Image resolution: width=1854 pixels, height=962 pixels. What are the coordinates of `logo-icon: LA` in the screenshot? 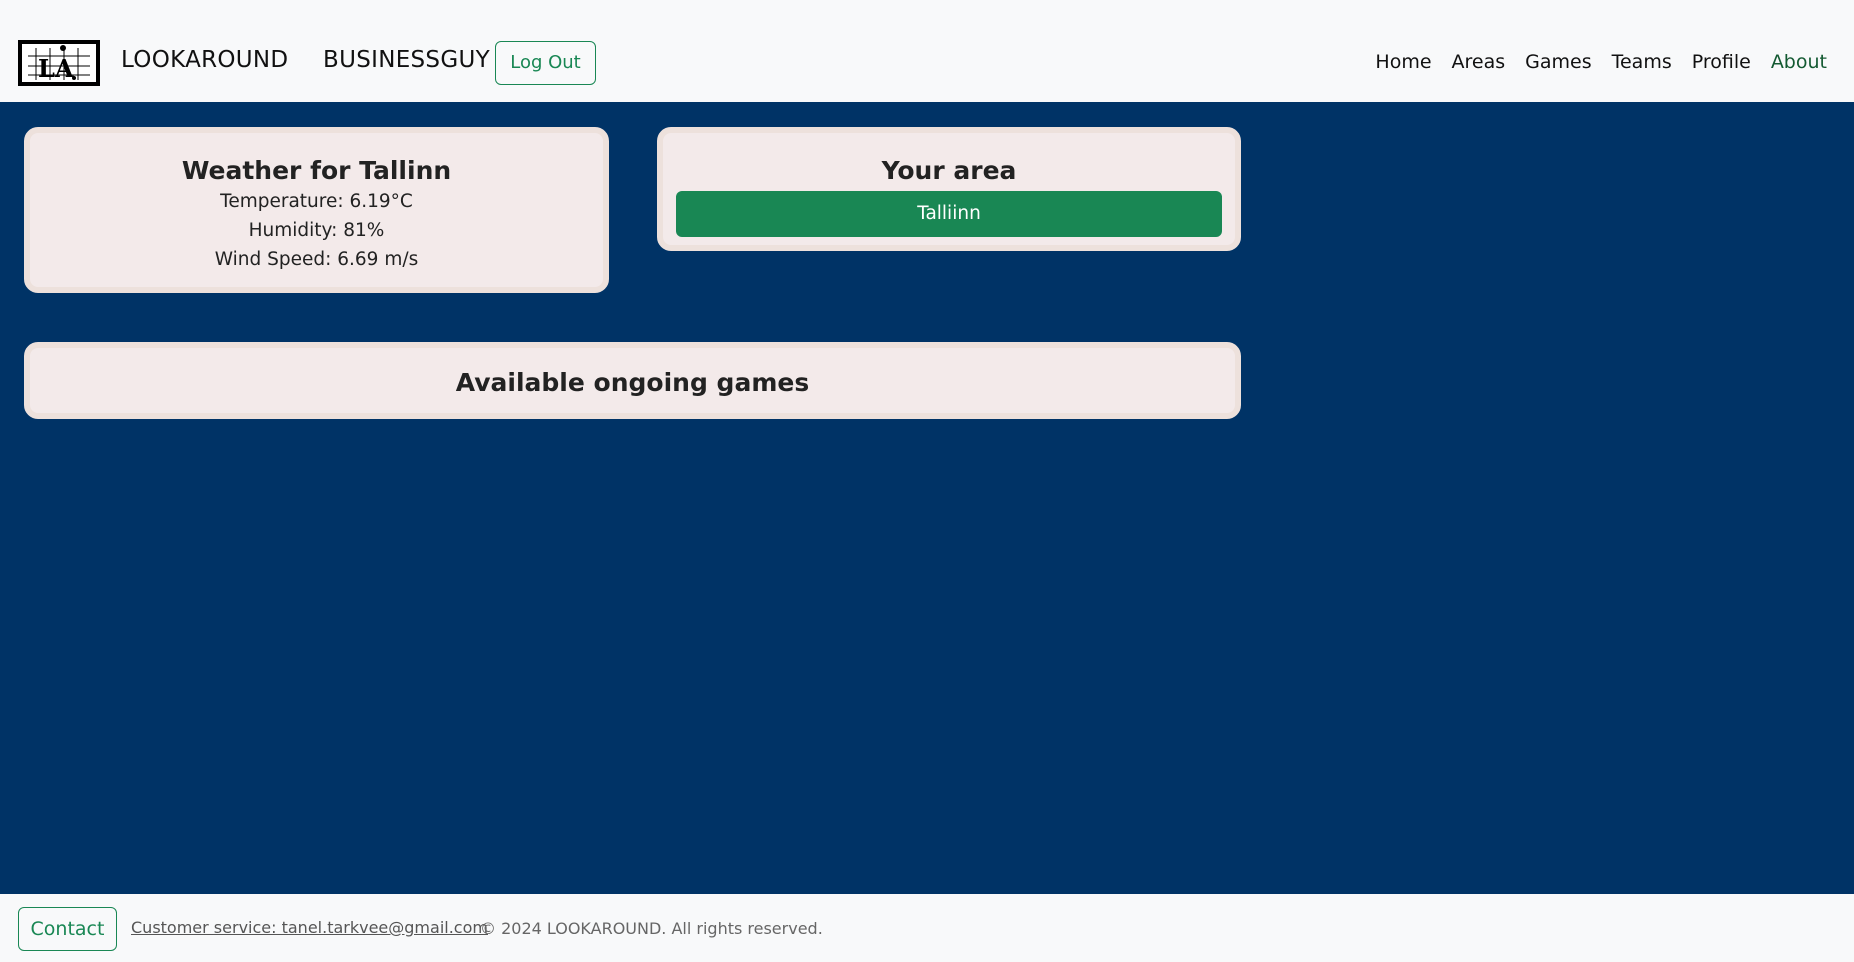 It's located at (59, 63).